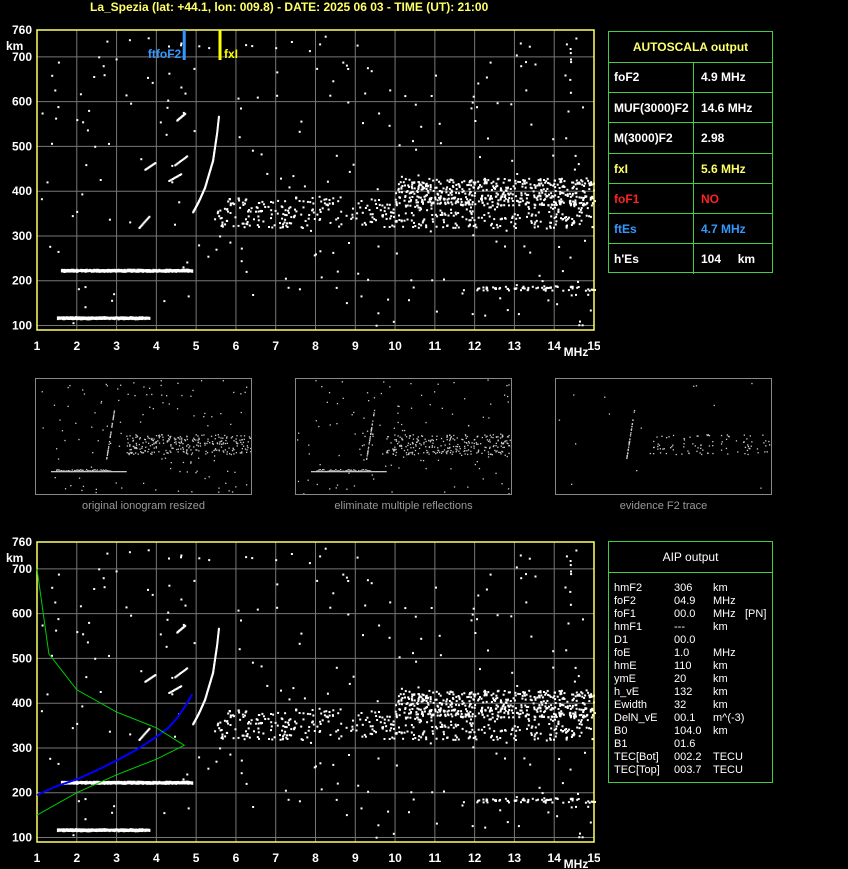 This screenshot has height=869, width=848. I want to click on aip-param: foF1, so click(625, 614).